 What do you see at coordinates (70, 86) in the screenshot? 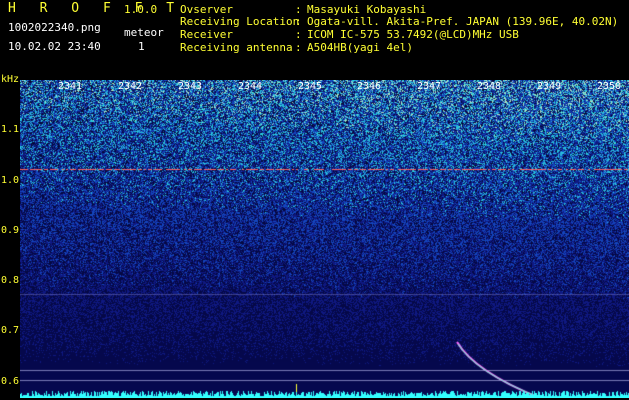
I see `time-tick-label: 2341` at bounding box center [70, 86].